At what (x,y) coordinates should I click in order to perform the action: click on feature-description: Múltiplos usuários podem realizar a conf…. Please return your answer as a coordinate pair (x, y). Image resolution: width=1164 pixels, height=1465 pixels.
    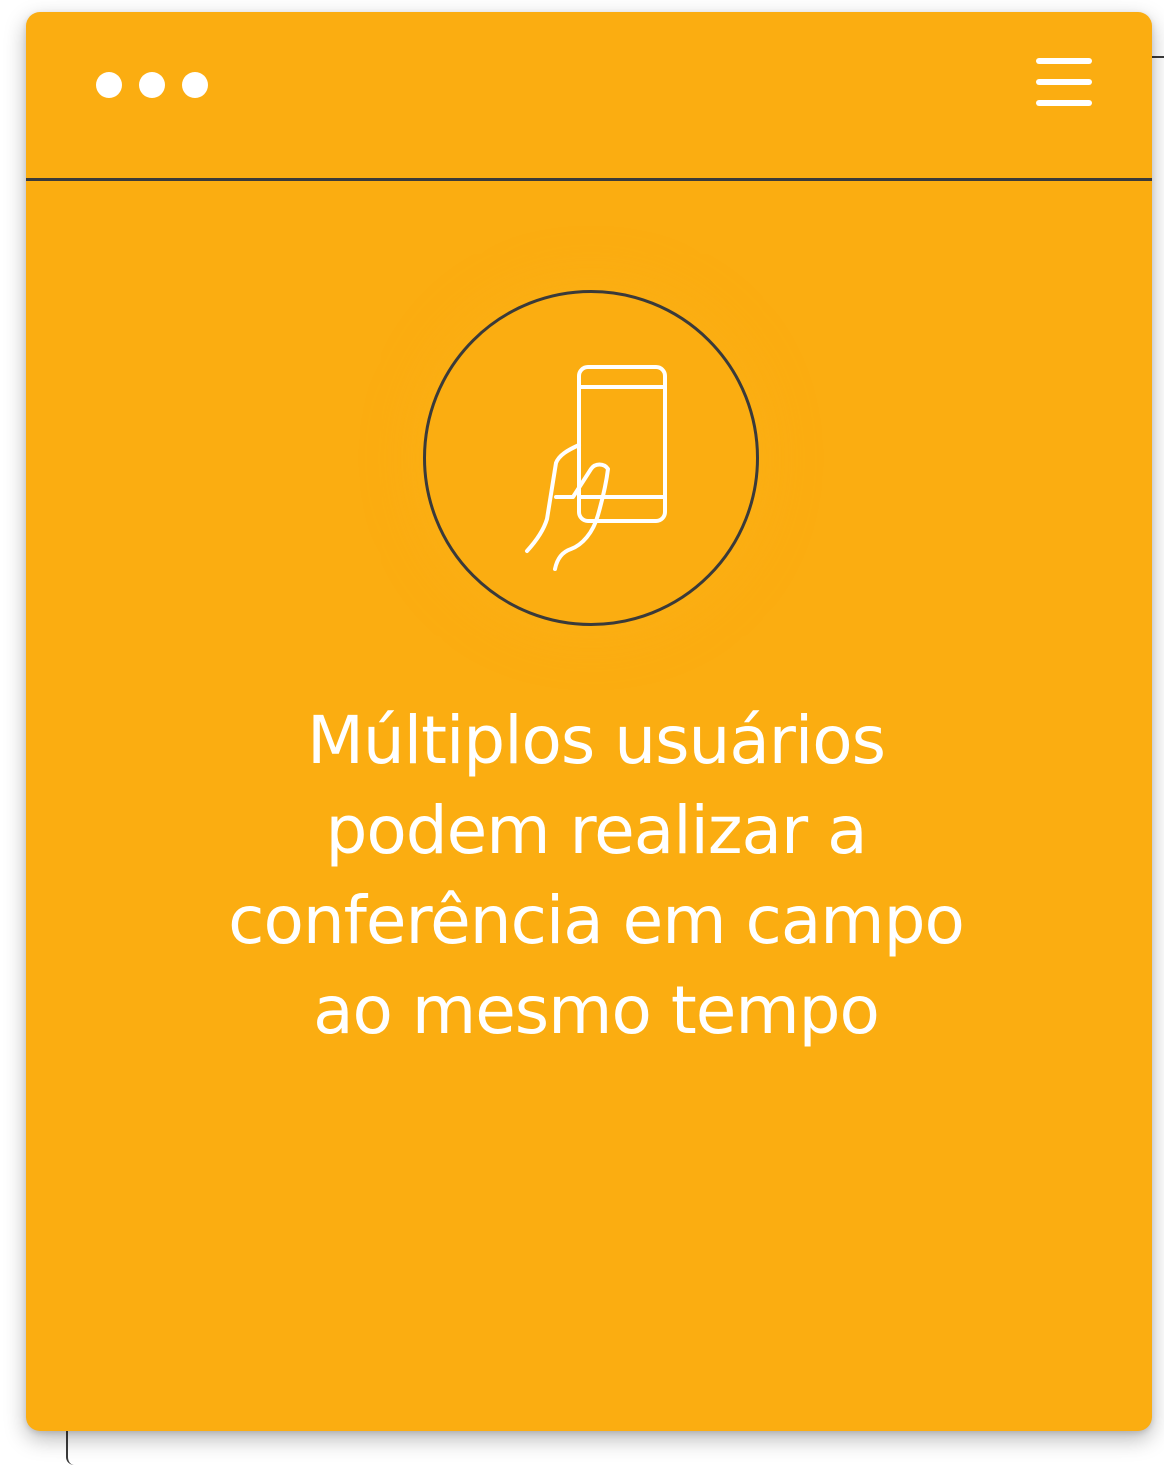
    Looking at the image, I should click on (596, 875).